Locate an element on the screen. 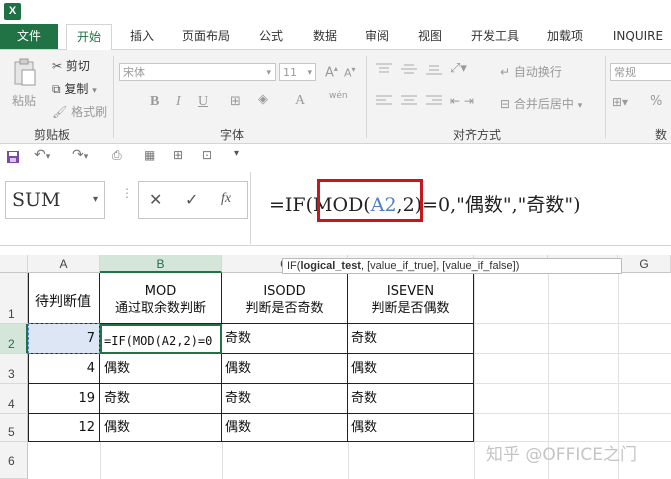 Image resolution: width=671 pixels, height=479 pixels. cell-d1: ISEVEN 判断是否偶数 is located at coordinates (411, 298).